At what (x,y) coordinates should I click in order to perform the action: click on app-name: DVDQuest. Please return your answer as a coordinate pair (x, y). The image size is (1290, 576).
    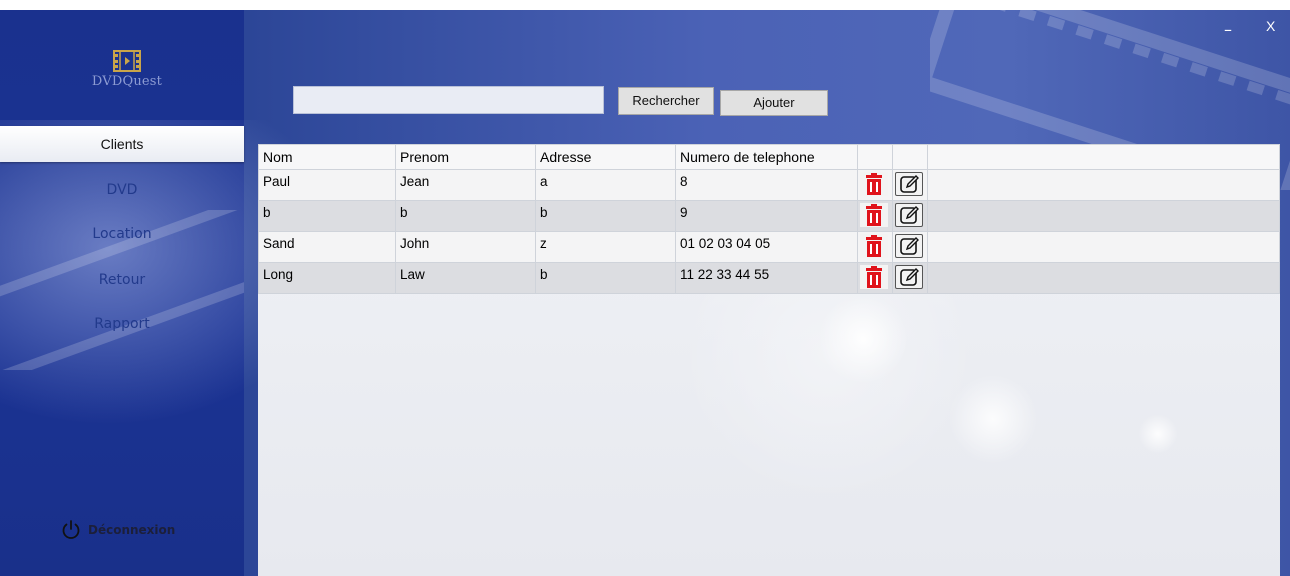
    Looking at the image, I should click on (127, 81).